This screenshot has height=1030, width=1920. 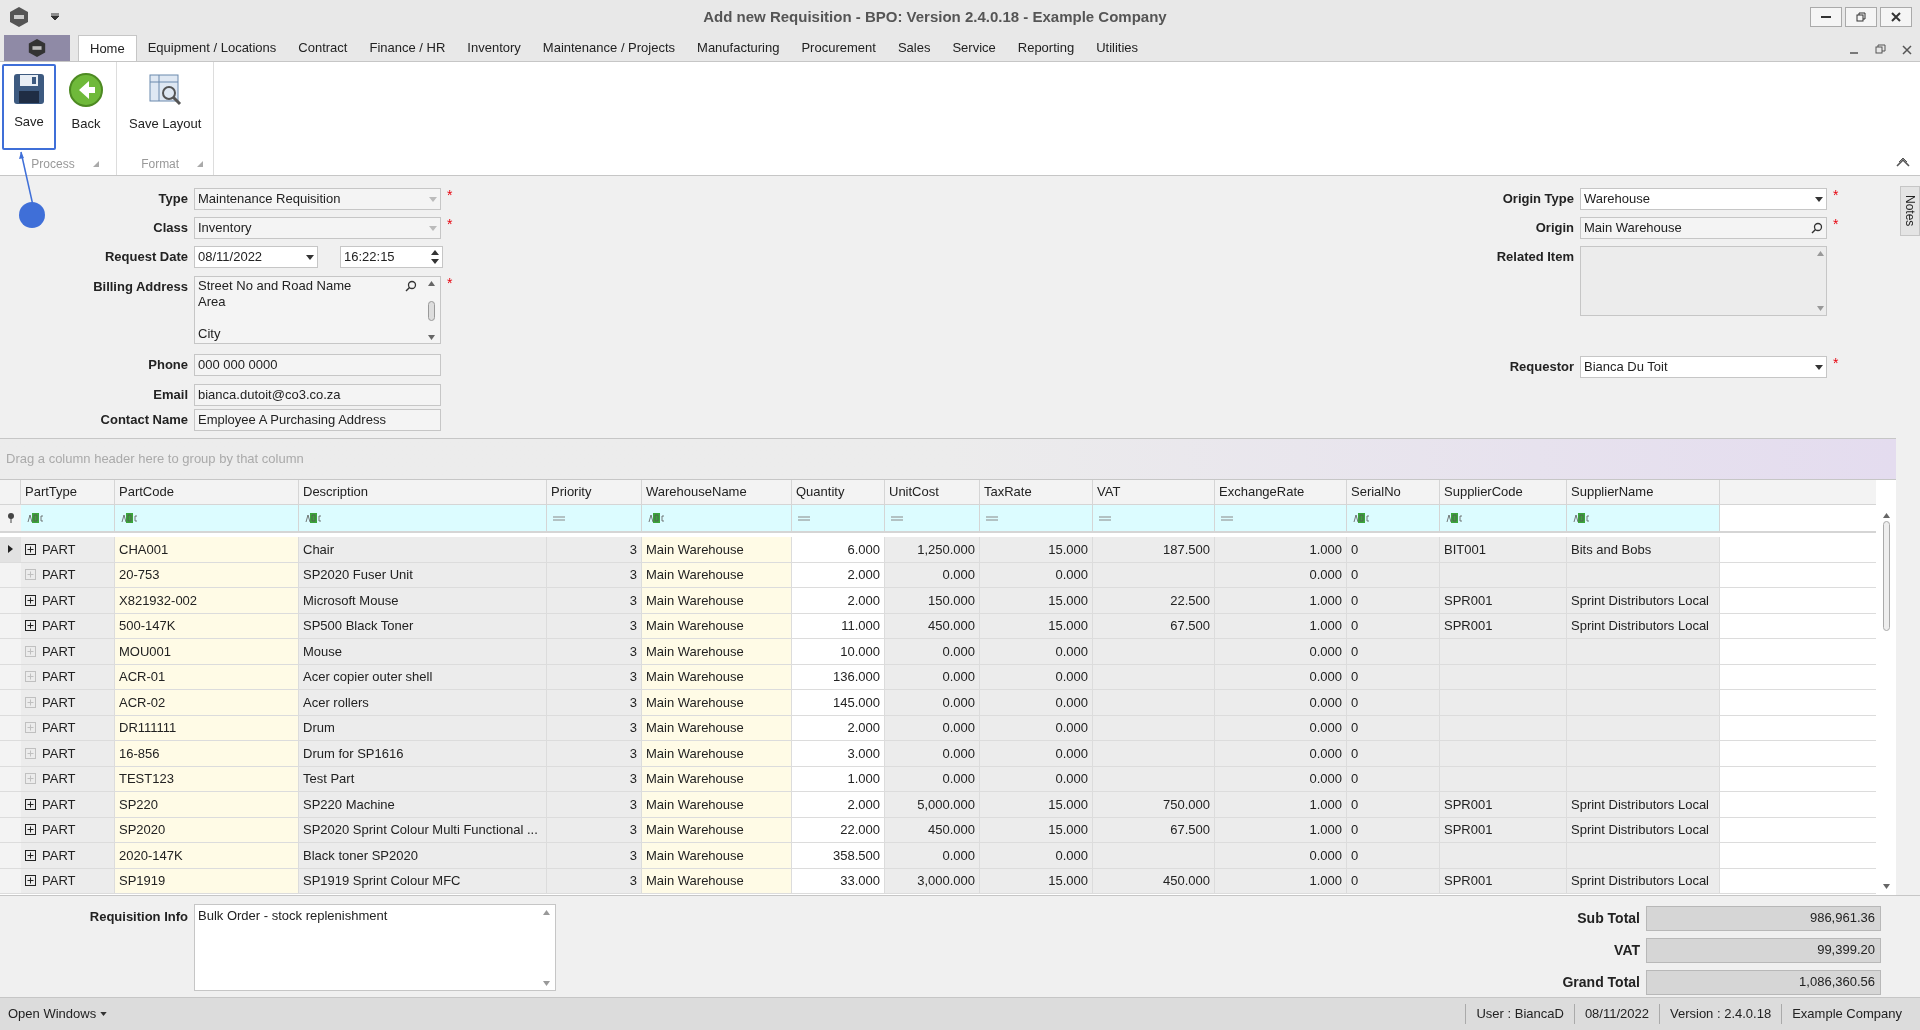 What do you see at coordinates (1880, 49) in the screenshot?
I see `restore-icon` at bounding box center [1880, 49].